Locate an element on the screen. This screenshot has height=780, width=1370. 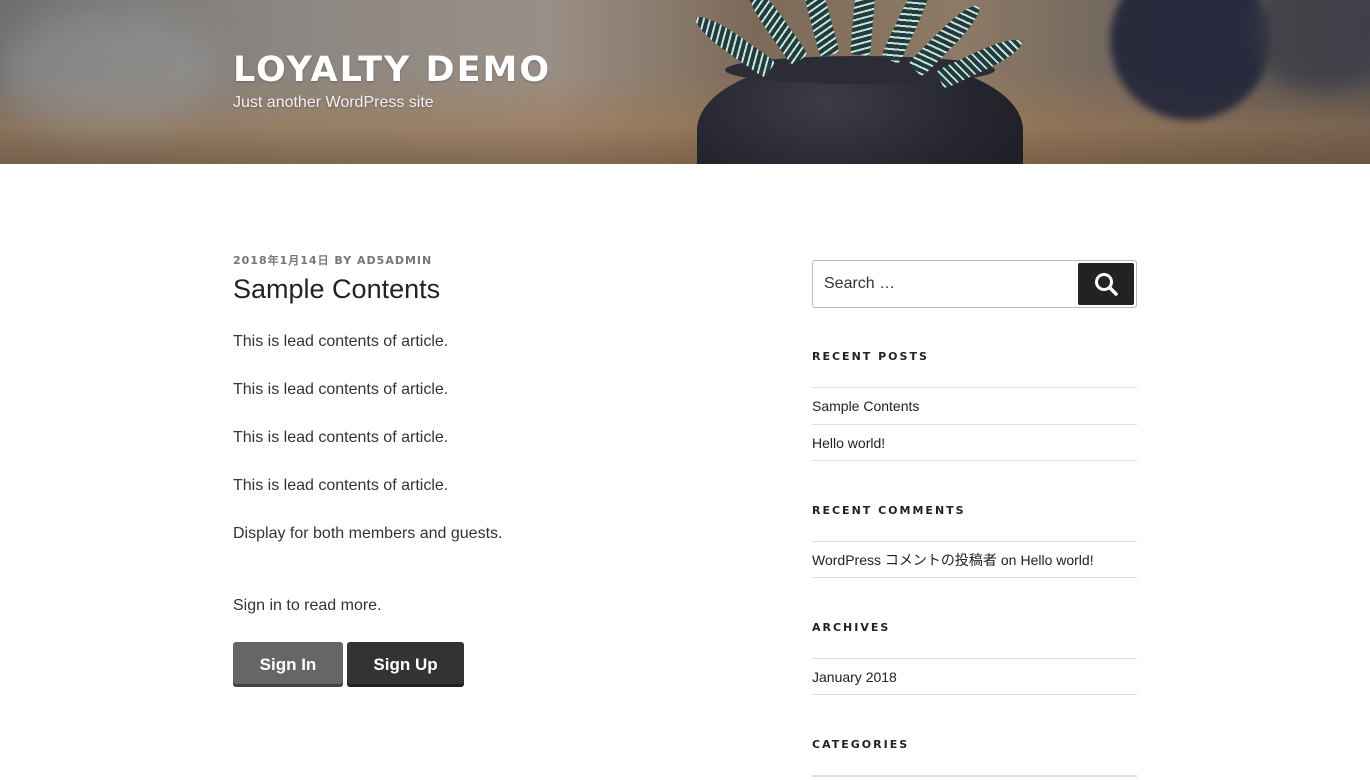
header-image-leaf is located at coordinates (864, 28).